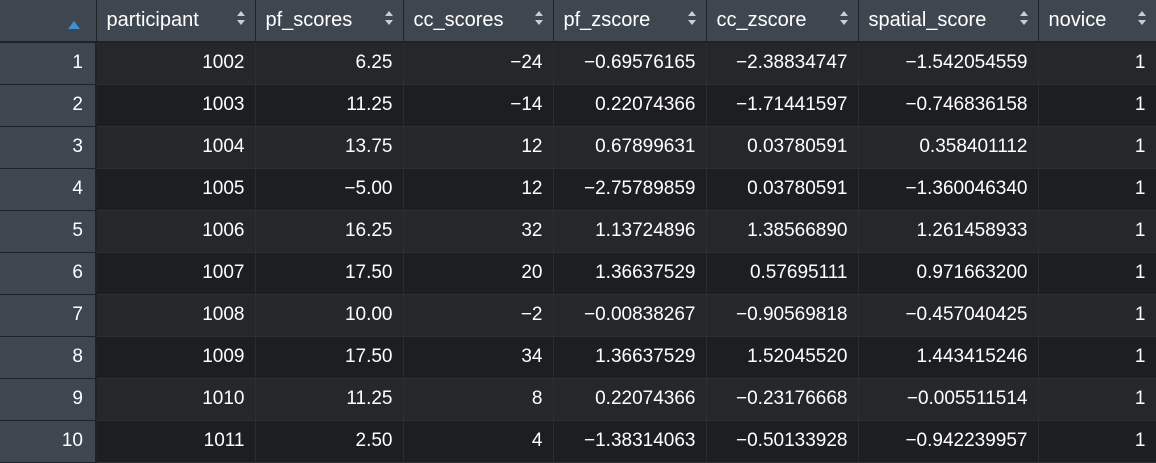 The width and height of the screenshot is (1156, 463). Describe the element at coordinates (948, 399) in the screenshot. I see `cell-spatial-score: −0.005511514` at that location.